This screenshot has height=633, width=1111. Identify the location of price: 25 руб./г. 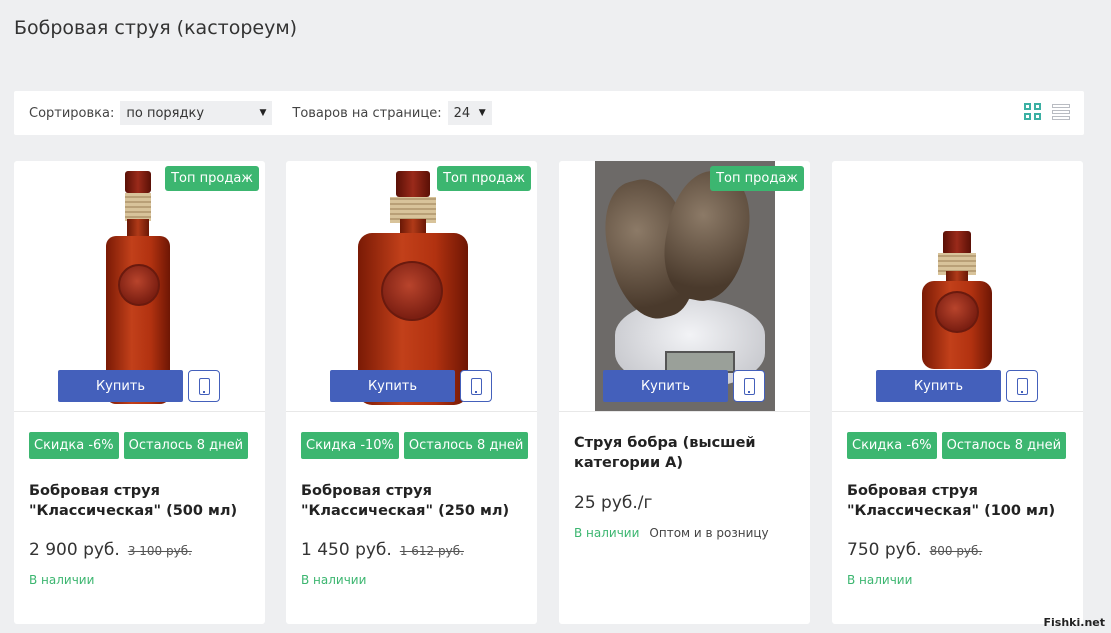
(613, 503).